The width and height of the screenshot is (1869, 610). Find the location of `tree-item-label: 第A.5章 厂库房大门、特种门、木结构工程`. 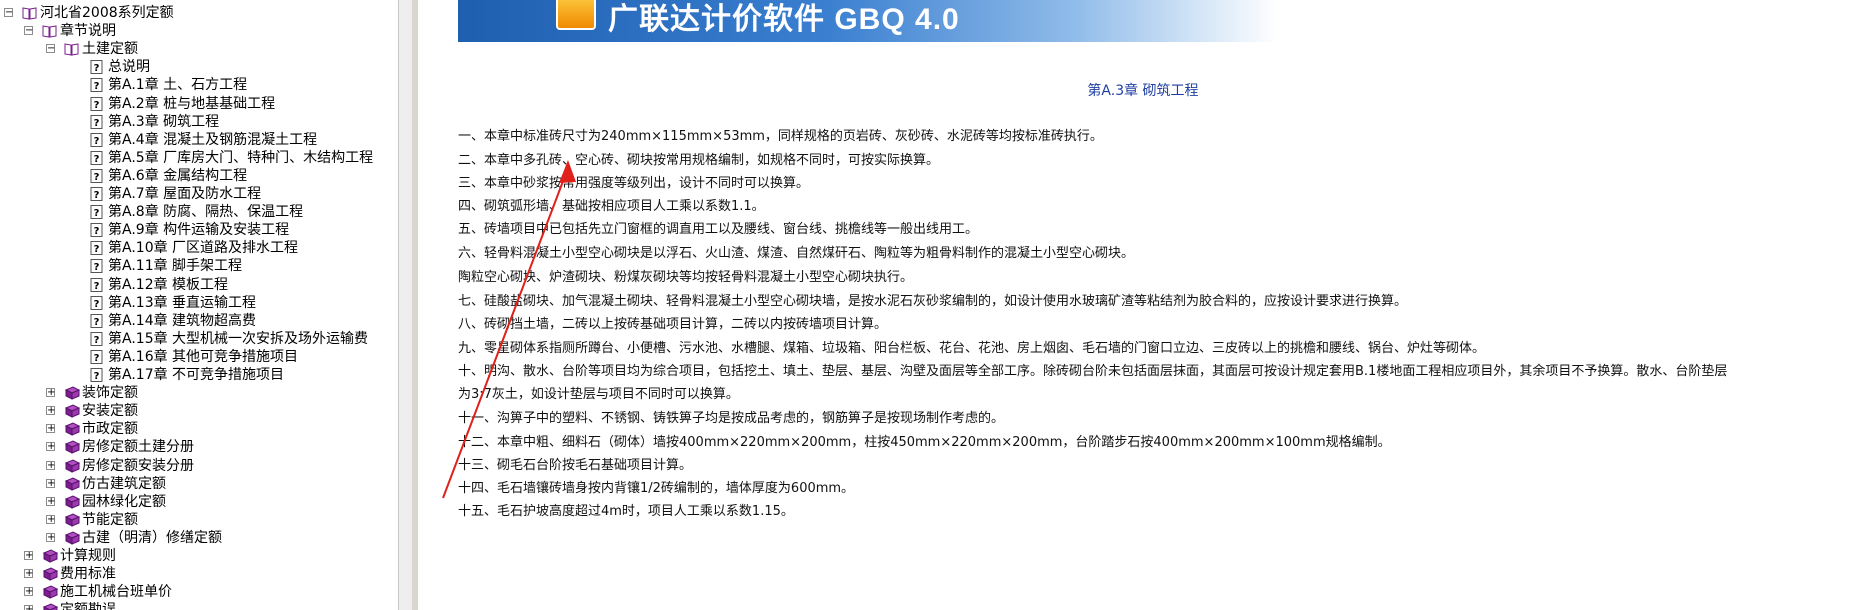

tree-item-label: 第A.5章 厂库房大门、特种门、木结构工程 is located at coordinates (241, 157).